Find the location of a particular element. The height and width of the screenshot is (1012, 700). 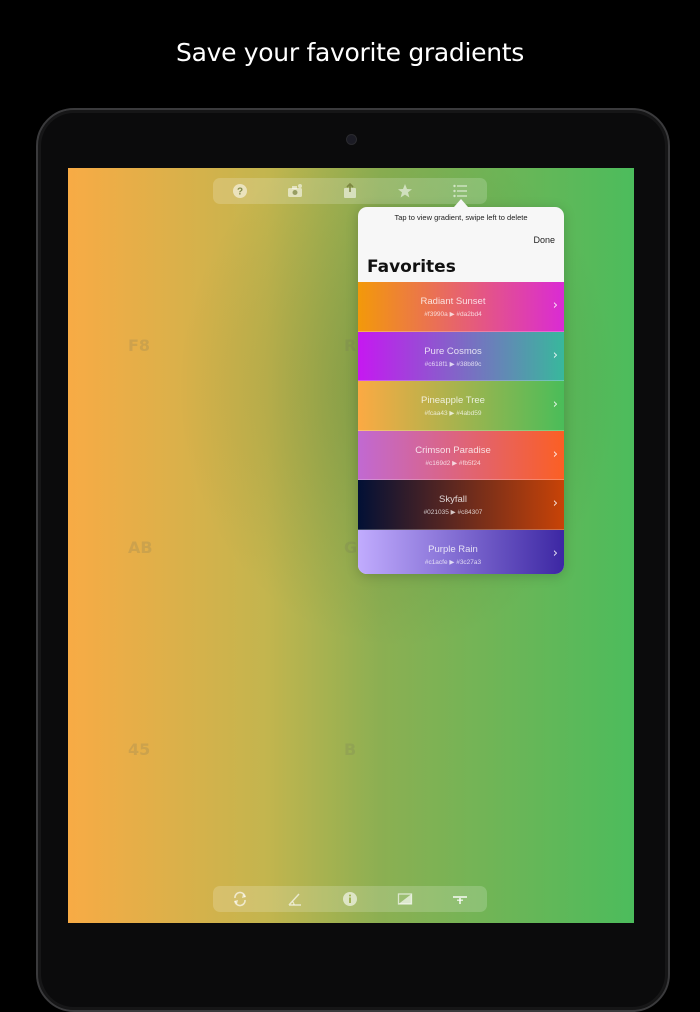

label-red: R is located at coordinates (350, 345).